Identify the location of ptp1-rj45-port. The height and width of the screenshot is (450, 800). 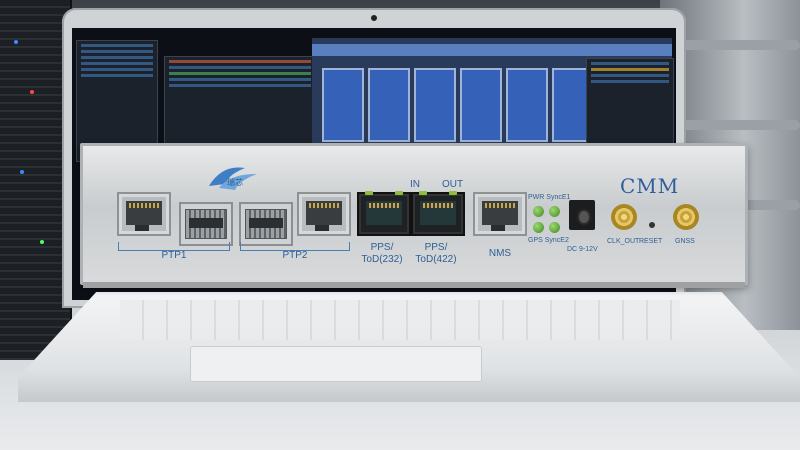
(144, 214).